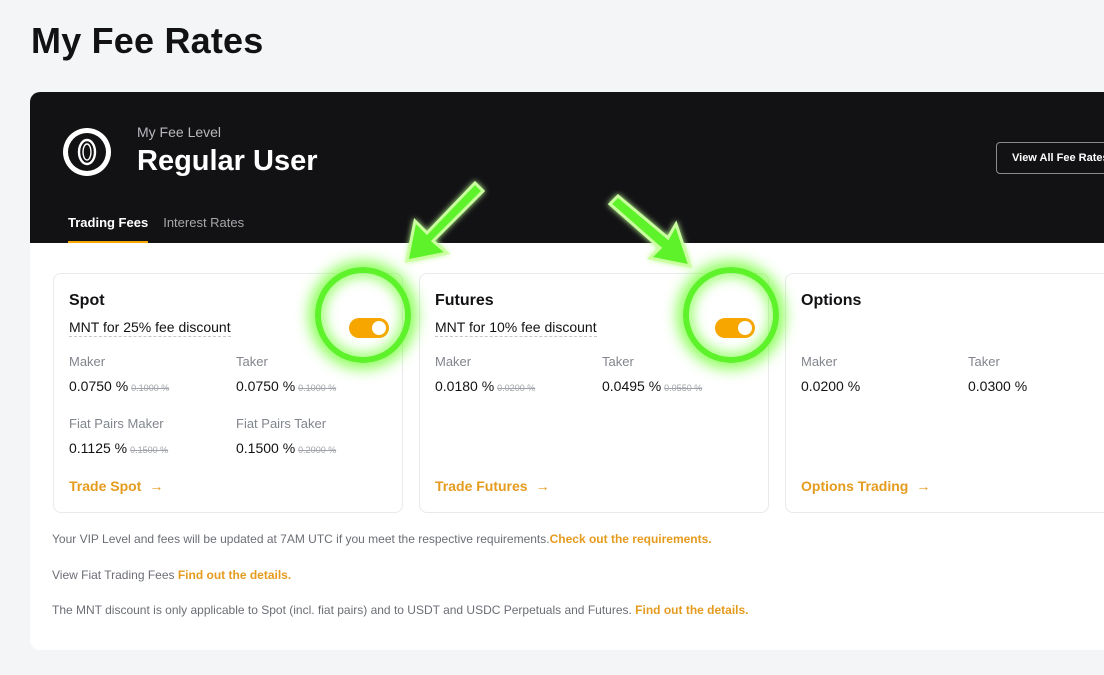  Describe the element at coordinates (831, 386) in the screenshot. I see `options-maker-value: 0.0200 %` at that location.